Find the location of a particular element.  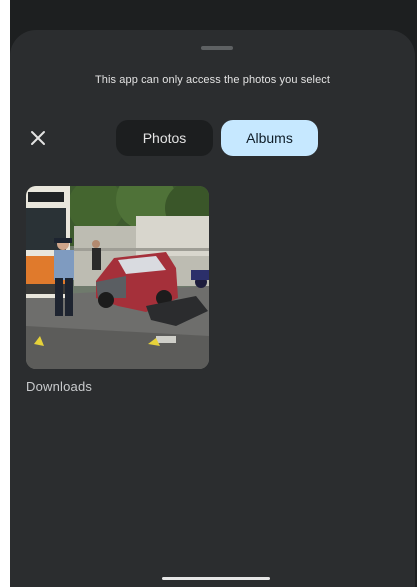

close-button is located at coordinates (38, 138).